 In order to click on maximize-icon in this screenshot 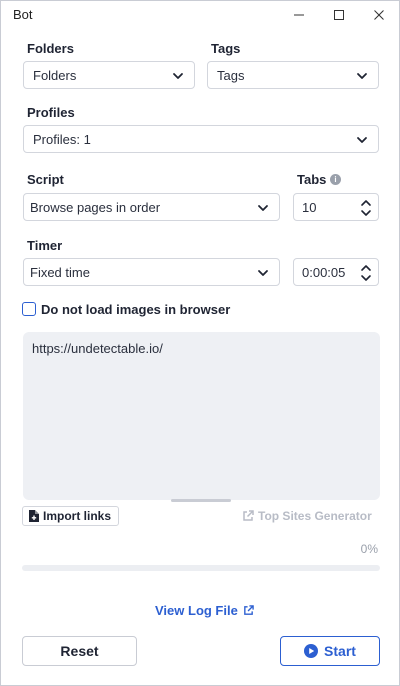, I will do `click(339, 15)`.